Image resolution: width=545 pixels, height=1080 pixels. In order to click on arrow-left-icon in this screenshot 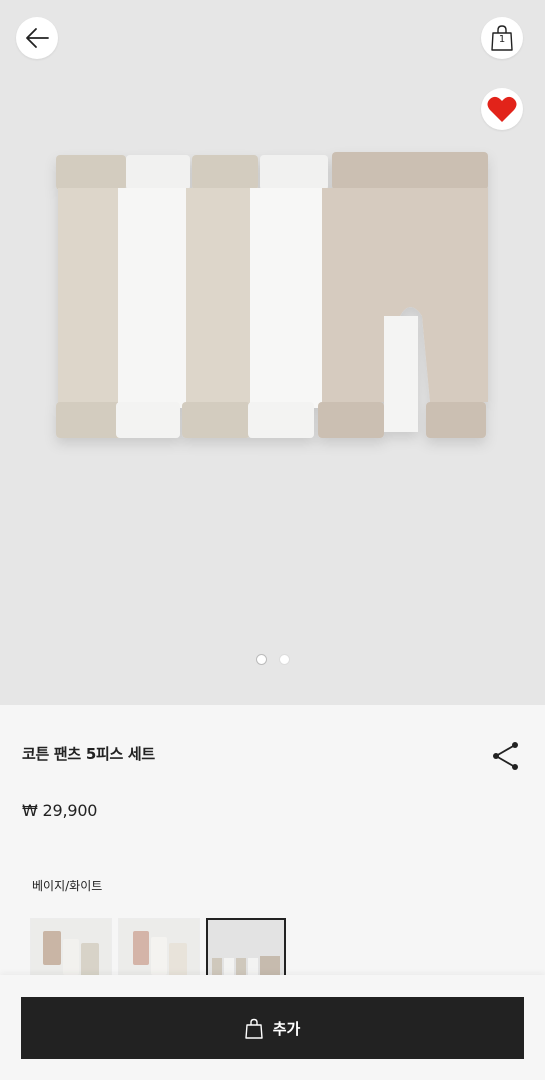, I will do `click(37, 38)`.